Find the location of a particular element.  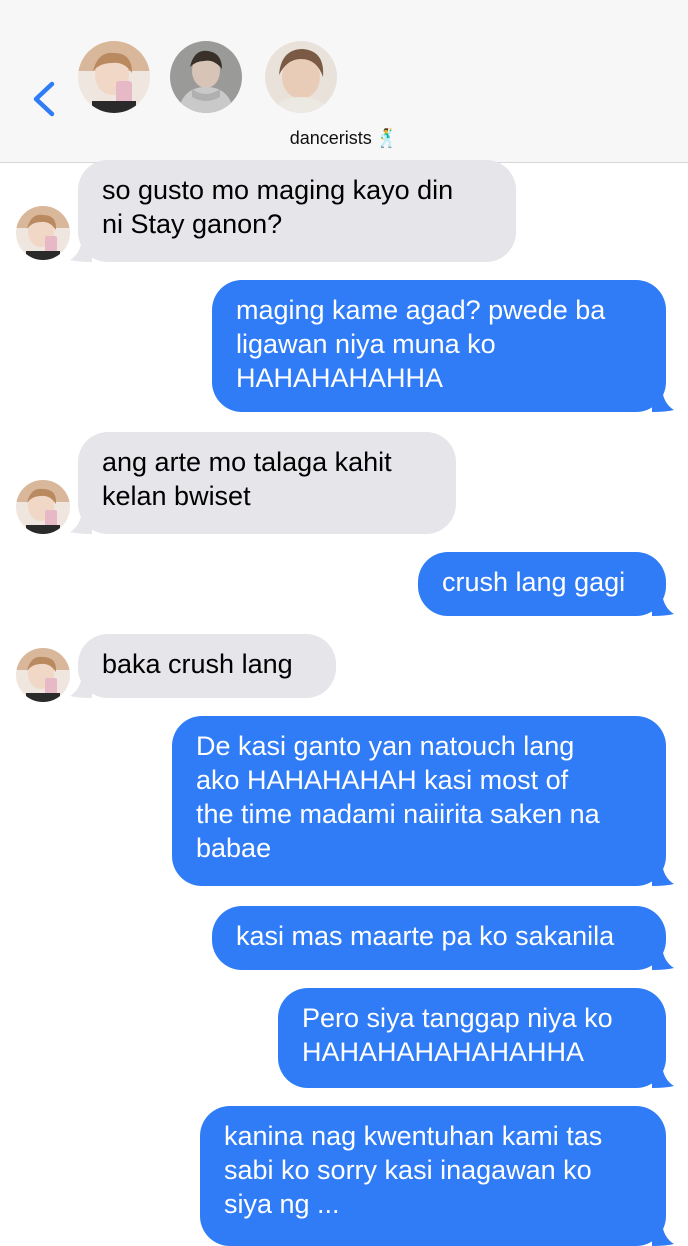

message-text-line: HAHAHAHAHHA is located at coordinates (340, 378).